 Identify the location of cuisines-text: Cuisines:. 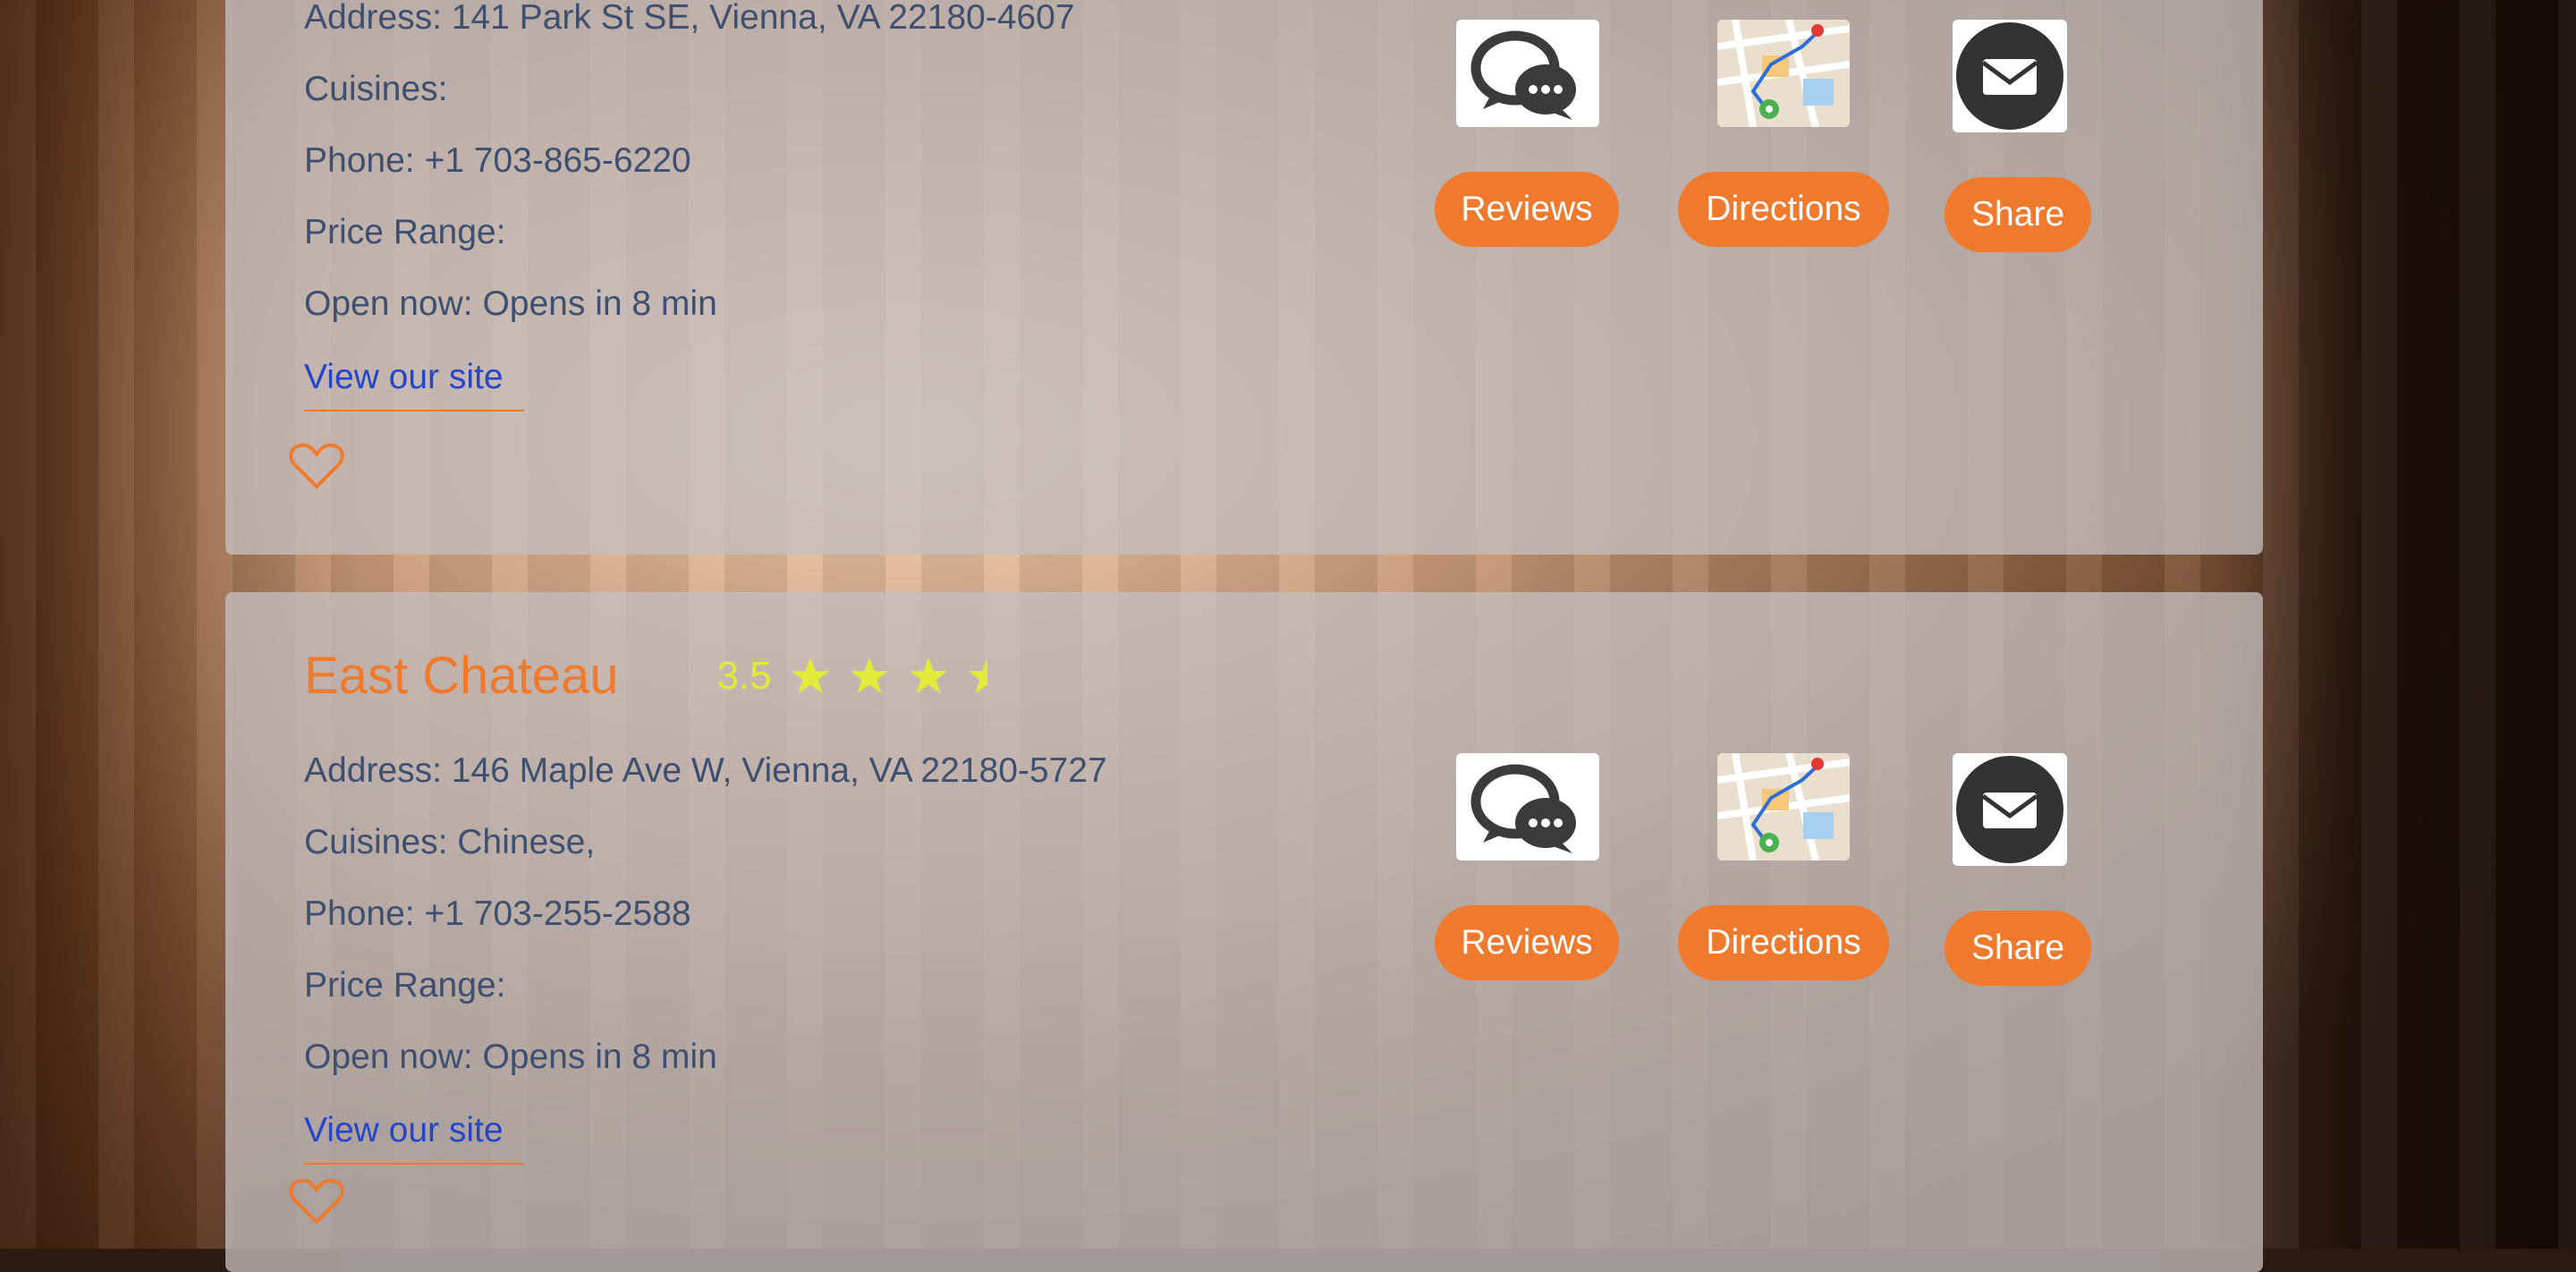
(376, 89).